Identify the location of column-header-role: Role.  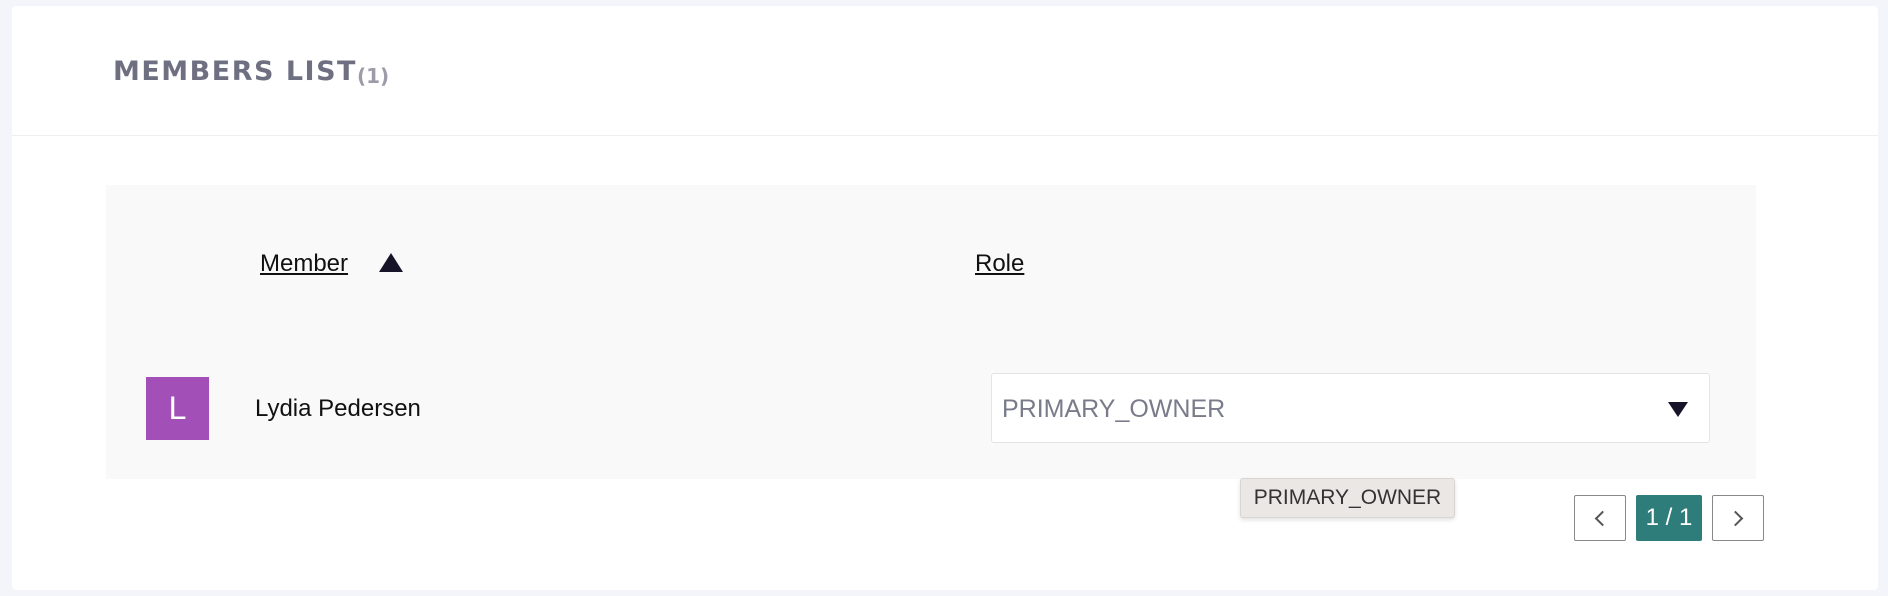
(999, 264).